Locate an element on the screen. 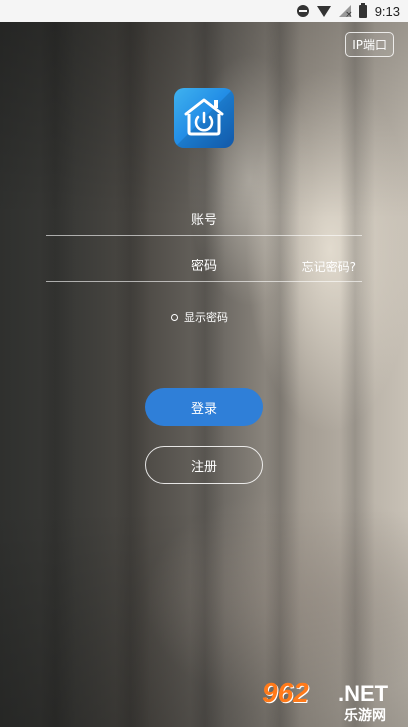 The height and width of the screenshot is (727, 408). app-logo is located at coordinates (204, 118).